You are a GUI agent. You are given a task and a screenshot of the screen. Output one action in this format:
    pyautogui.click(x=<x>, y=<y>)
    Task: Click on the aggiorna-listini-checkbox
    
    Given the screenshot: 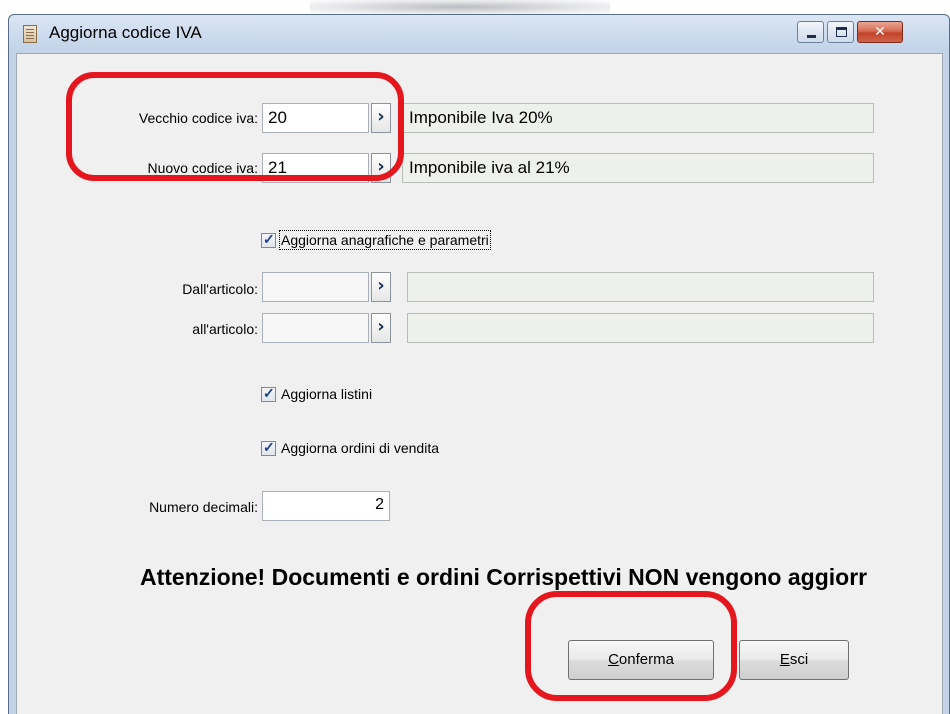 What is the action you would take?
    pyautogui.click(x=268, y=393)
    